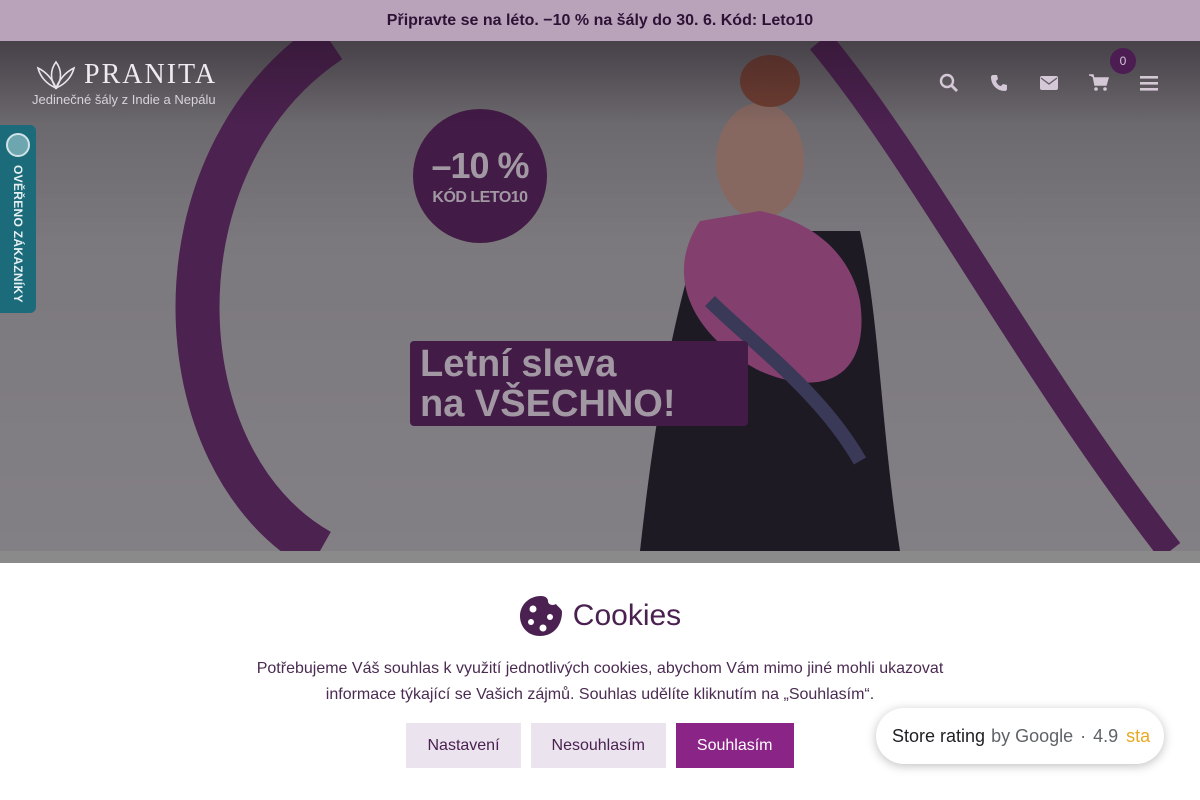  I want to click on section-divider, so click(600, 557).